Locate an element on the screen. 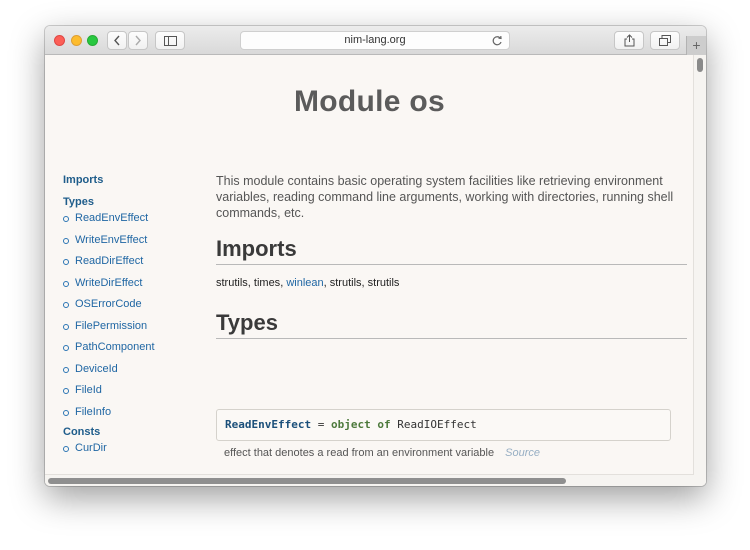 This screenshot has width=750, height=550. toc-type-item: OSErrorCode is located at coordinates (138, 307).